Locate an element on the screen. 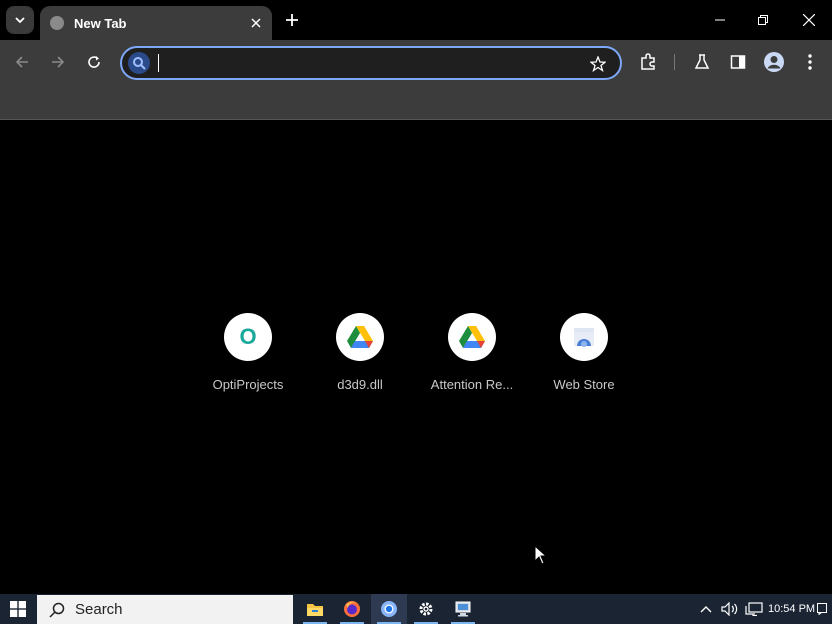 Image resolution: width=832 pixels, height=624 pixels. settings-icon is located at coordinates (426, 609).